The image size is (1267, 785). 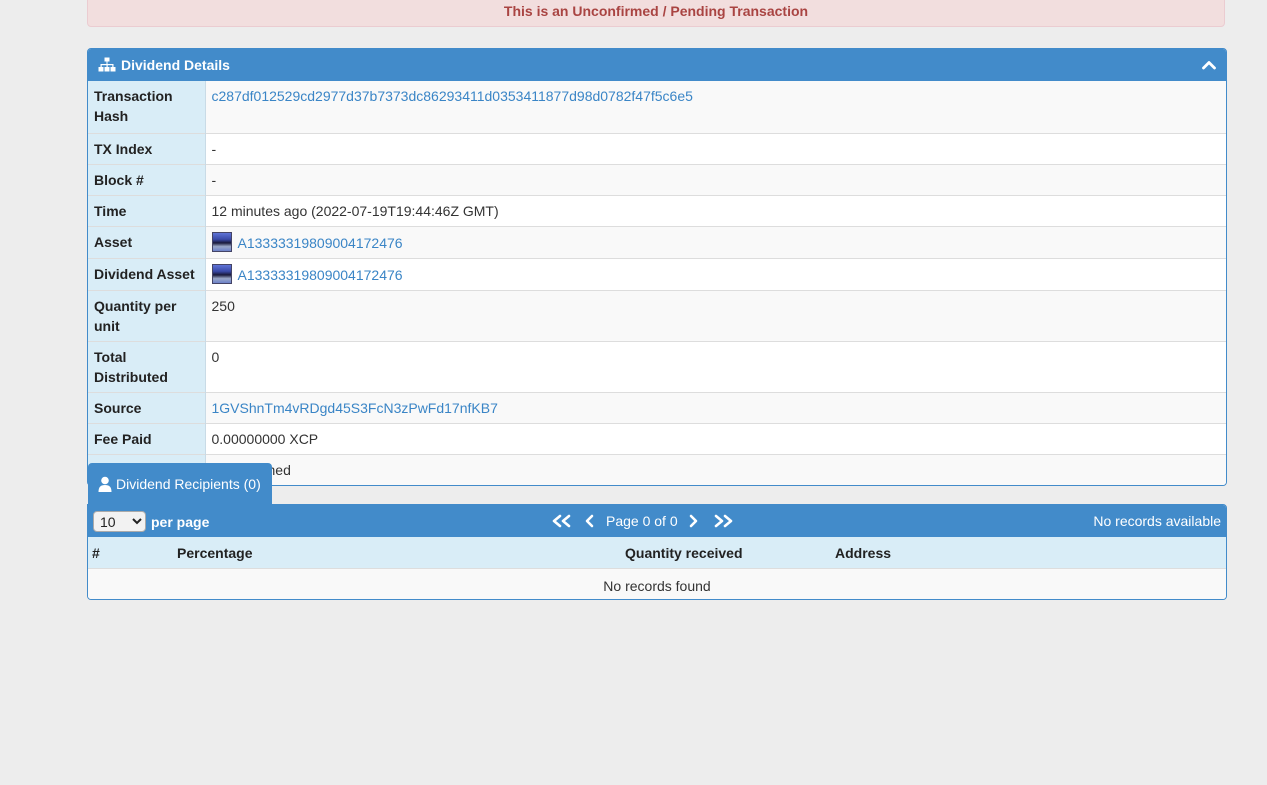 I want to click on row-dividend-asset: Dividend Asset A13333319809004172476, so click(x=657, y=273).